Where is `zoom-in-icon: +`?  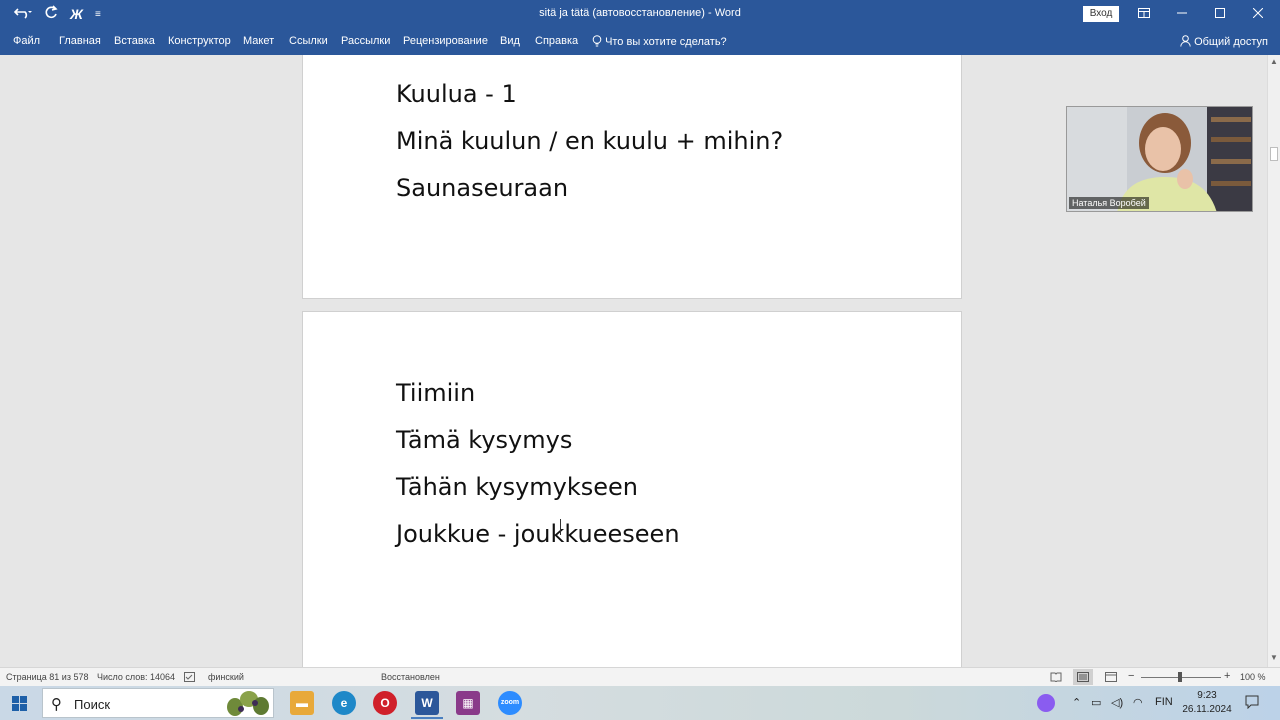
zoom-in-icon: + is located at coordinates (1227, 676).